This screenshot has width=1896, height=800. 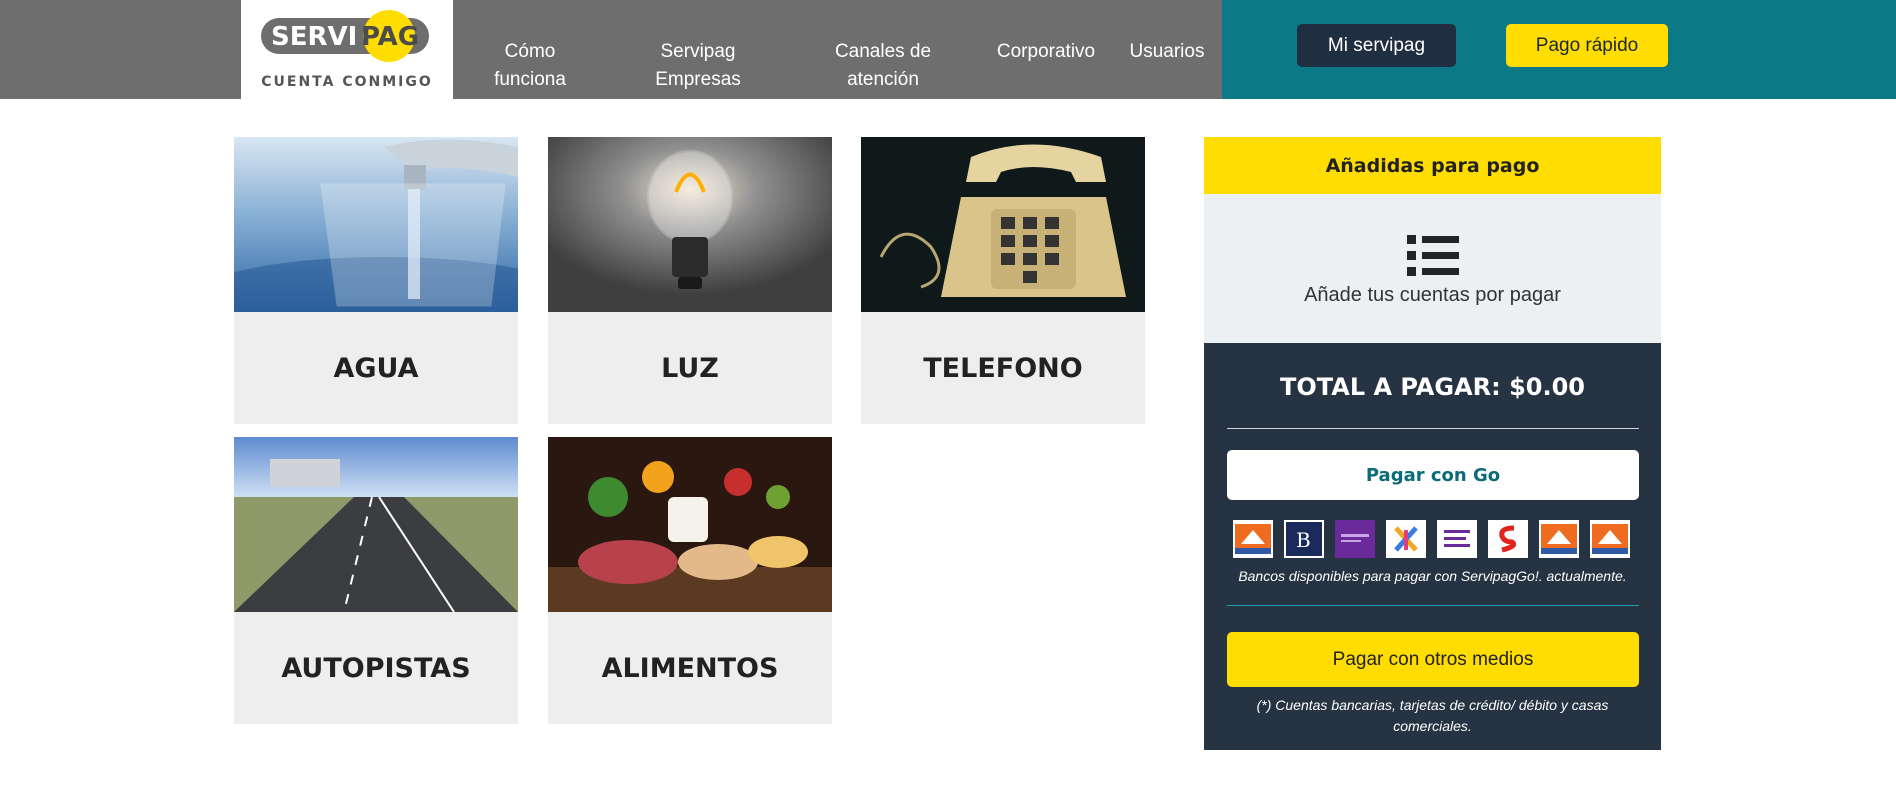 I want to click on water-glass-image, so click(x=376, y=224).